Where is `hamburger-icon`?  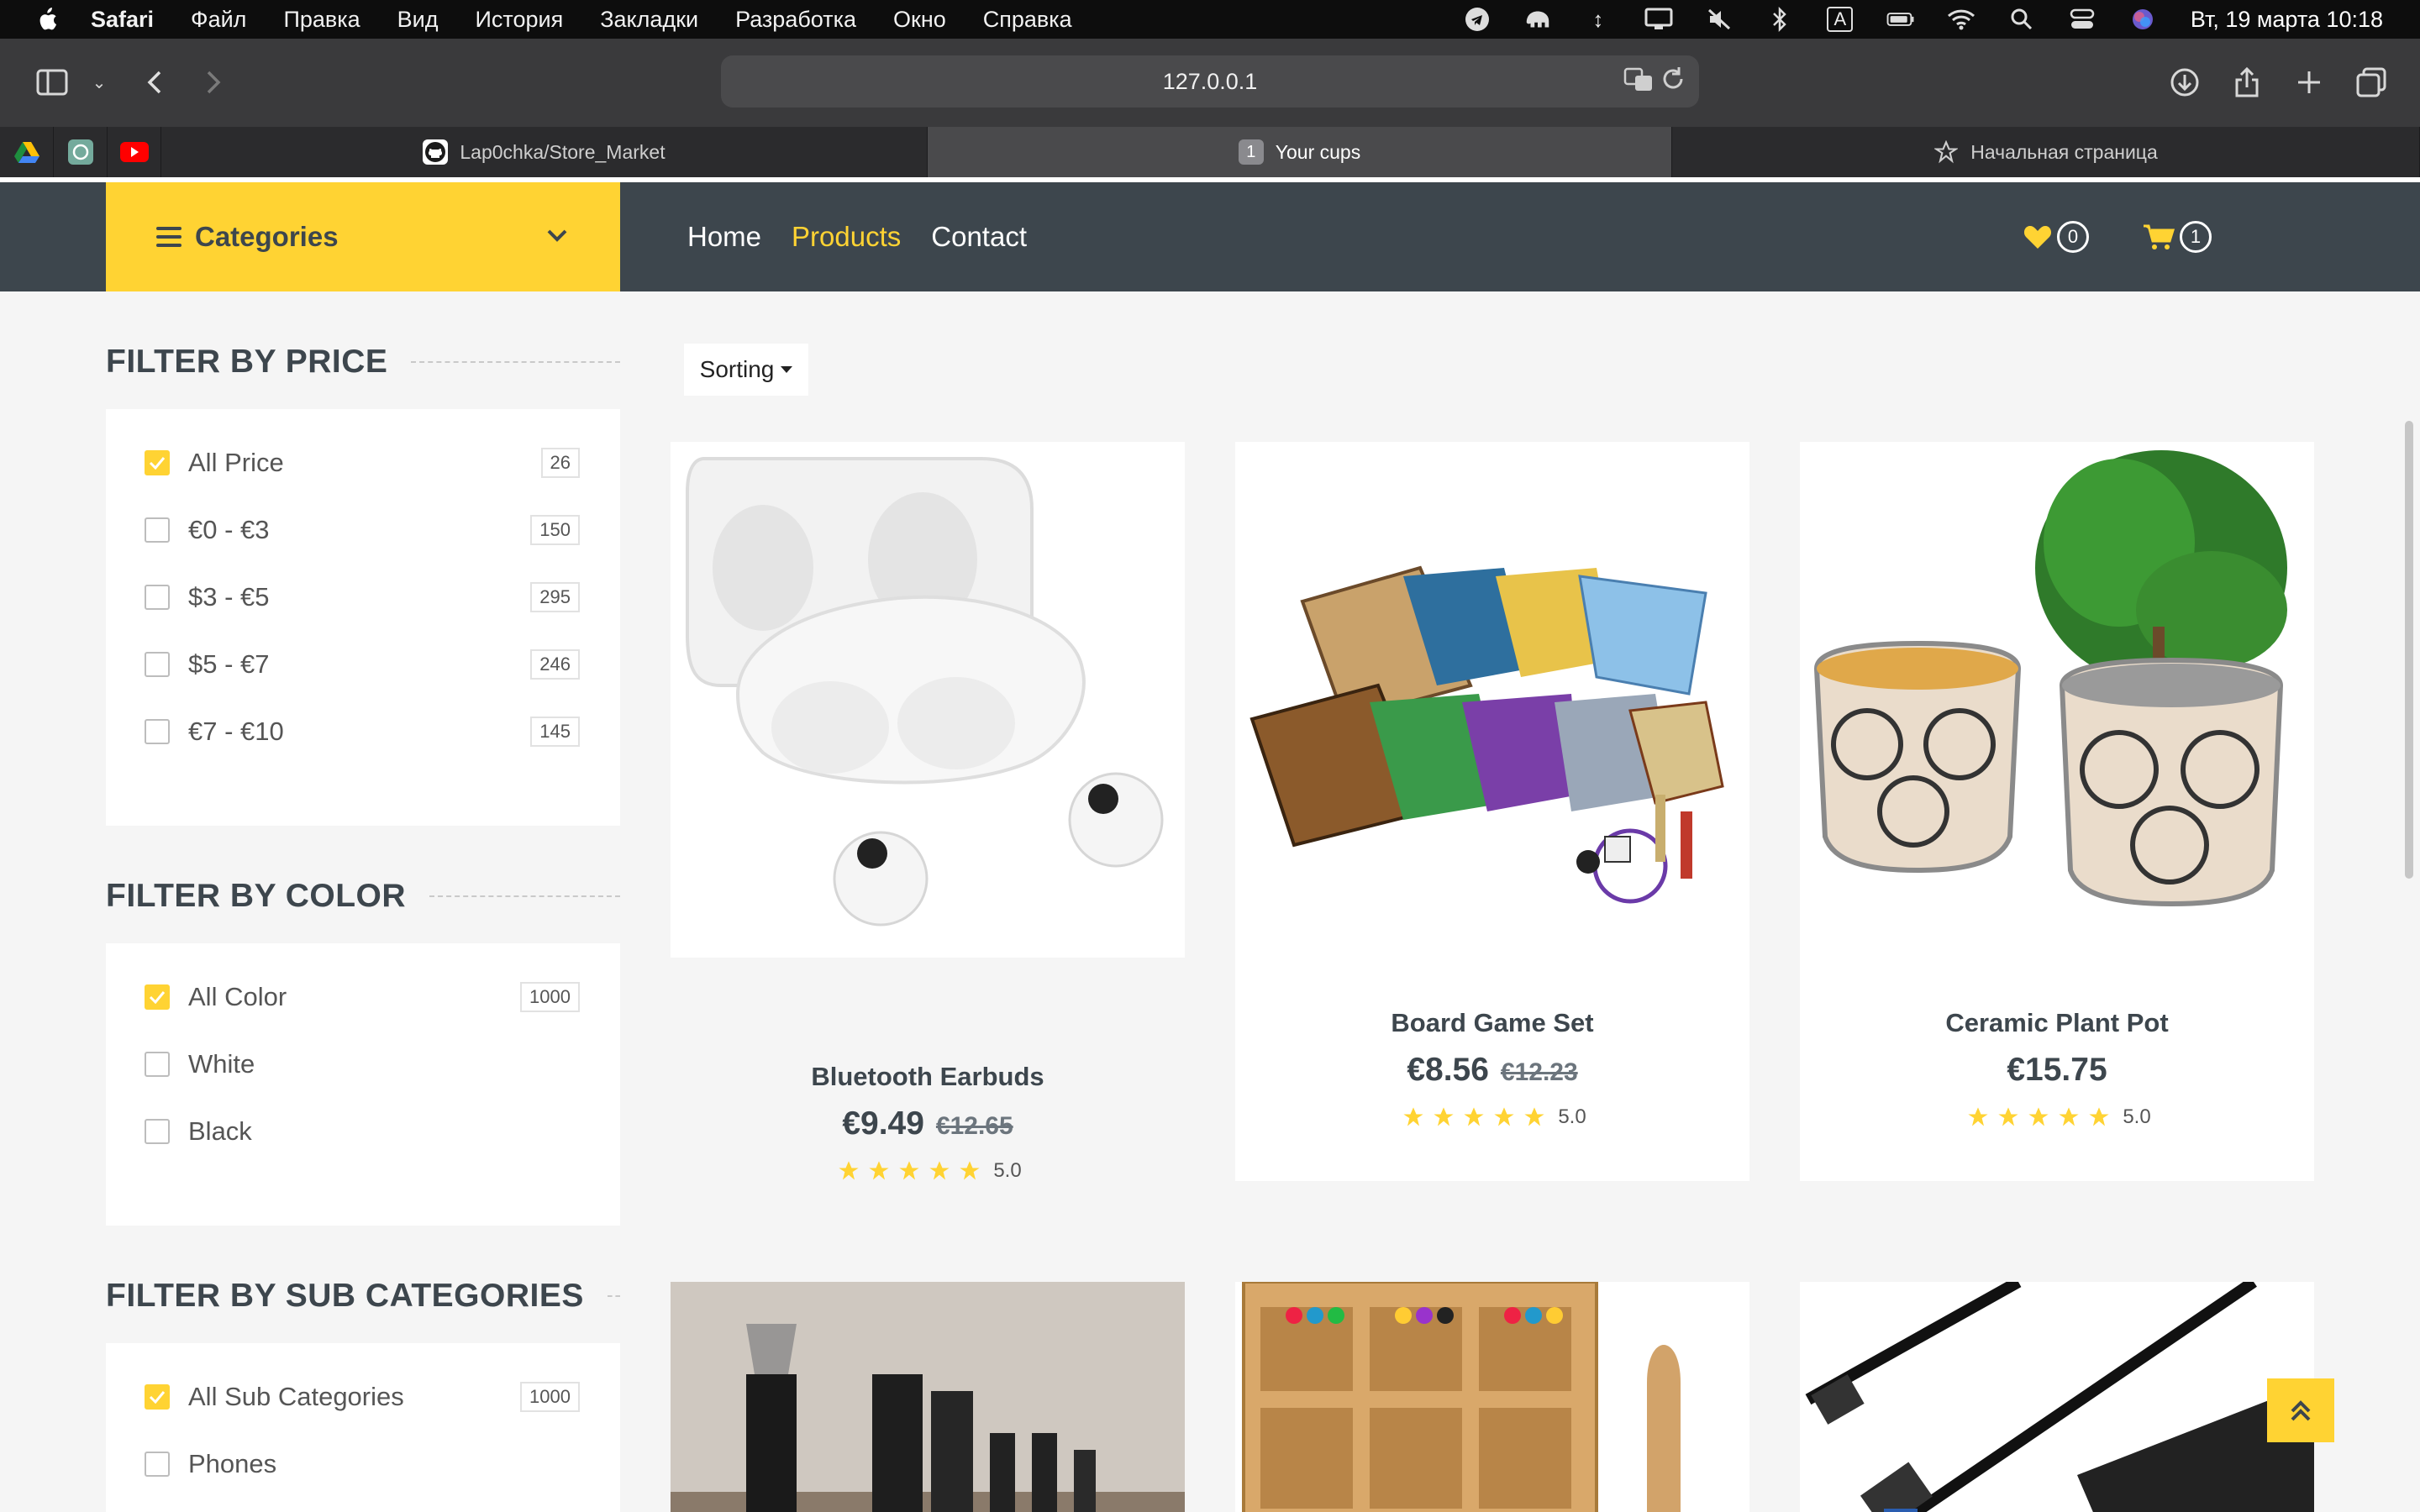
hamburger-icon is located at coordinates (169, 237).